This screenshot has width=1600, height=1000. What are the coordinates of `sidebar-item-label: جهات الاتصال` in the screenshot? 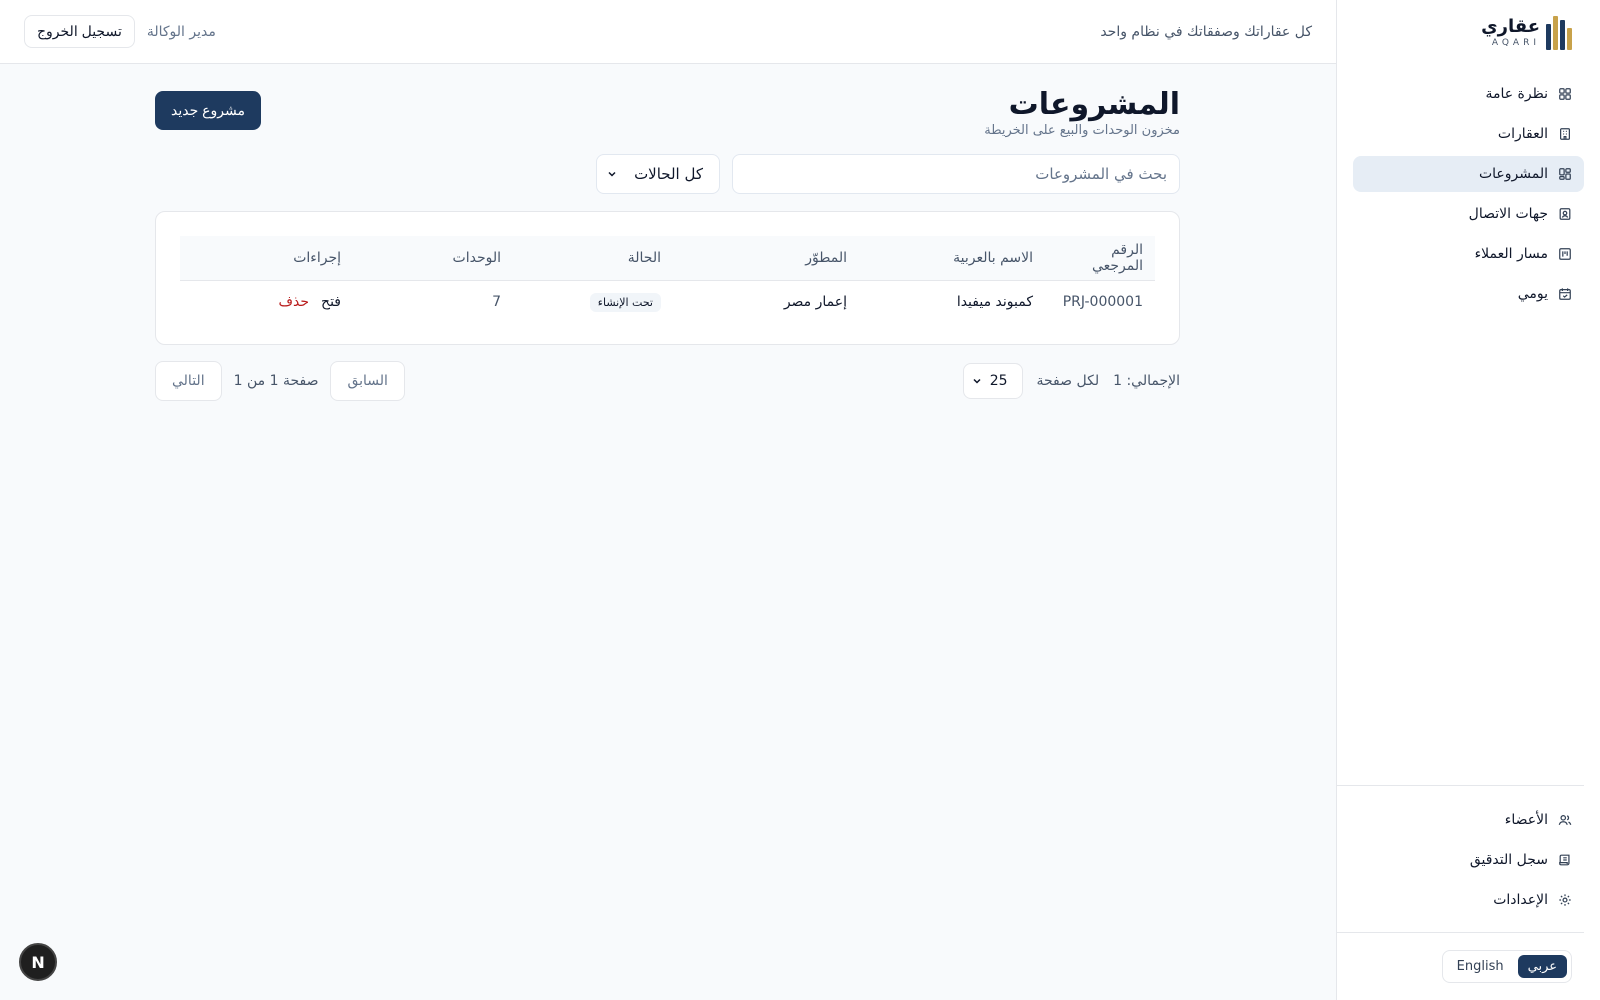 It's located at (1508, 214).